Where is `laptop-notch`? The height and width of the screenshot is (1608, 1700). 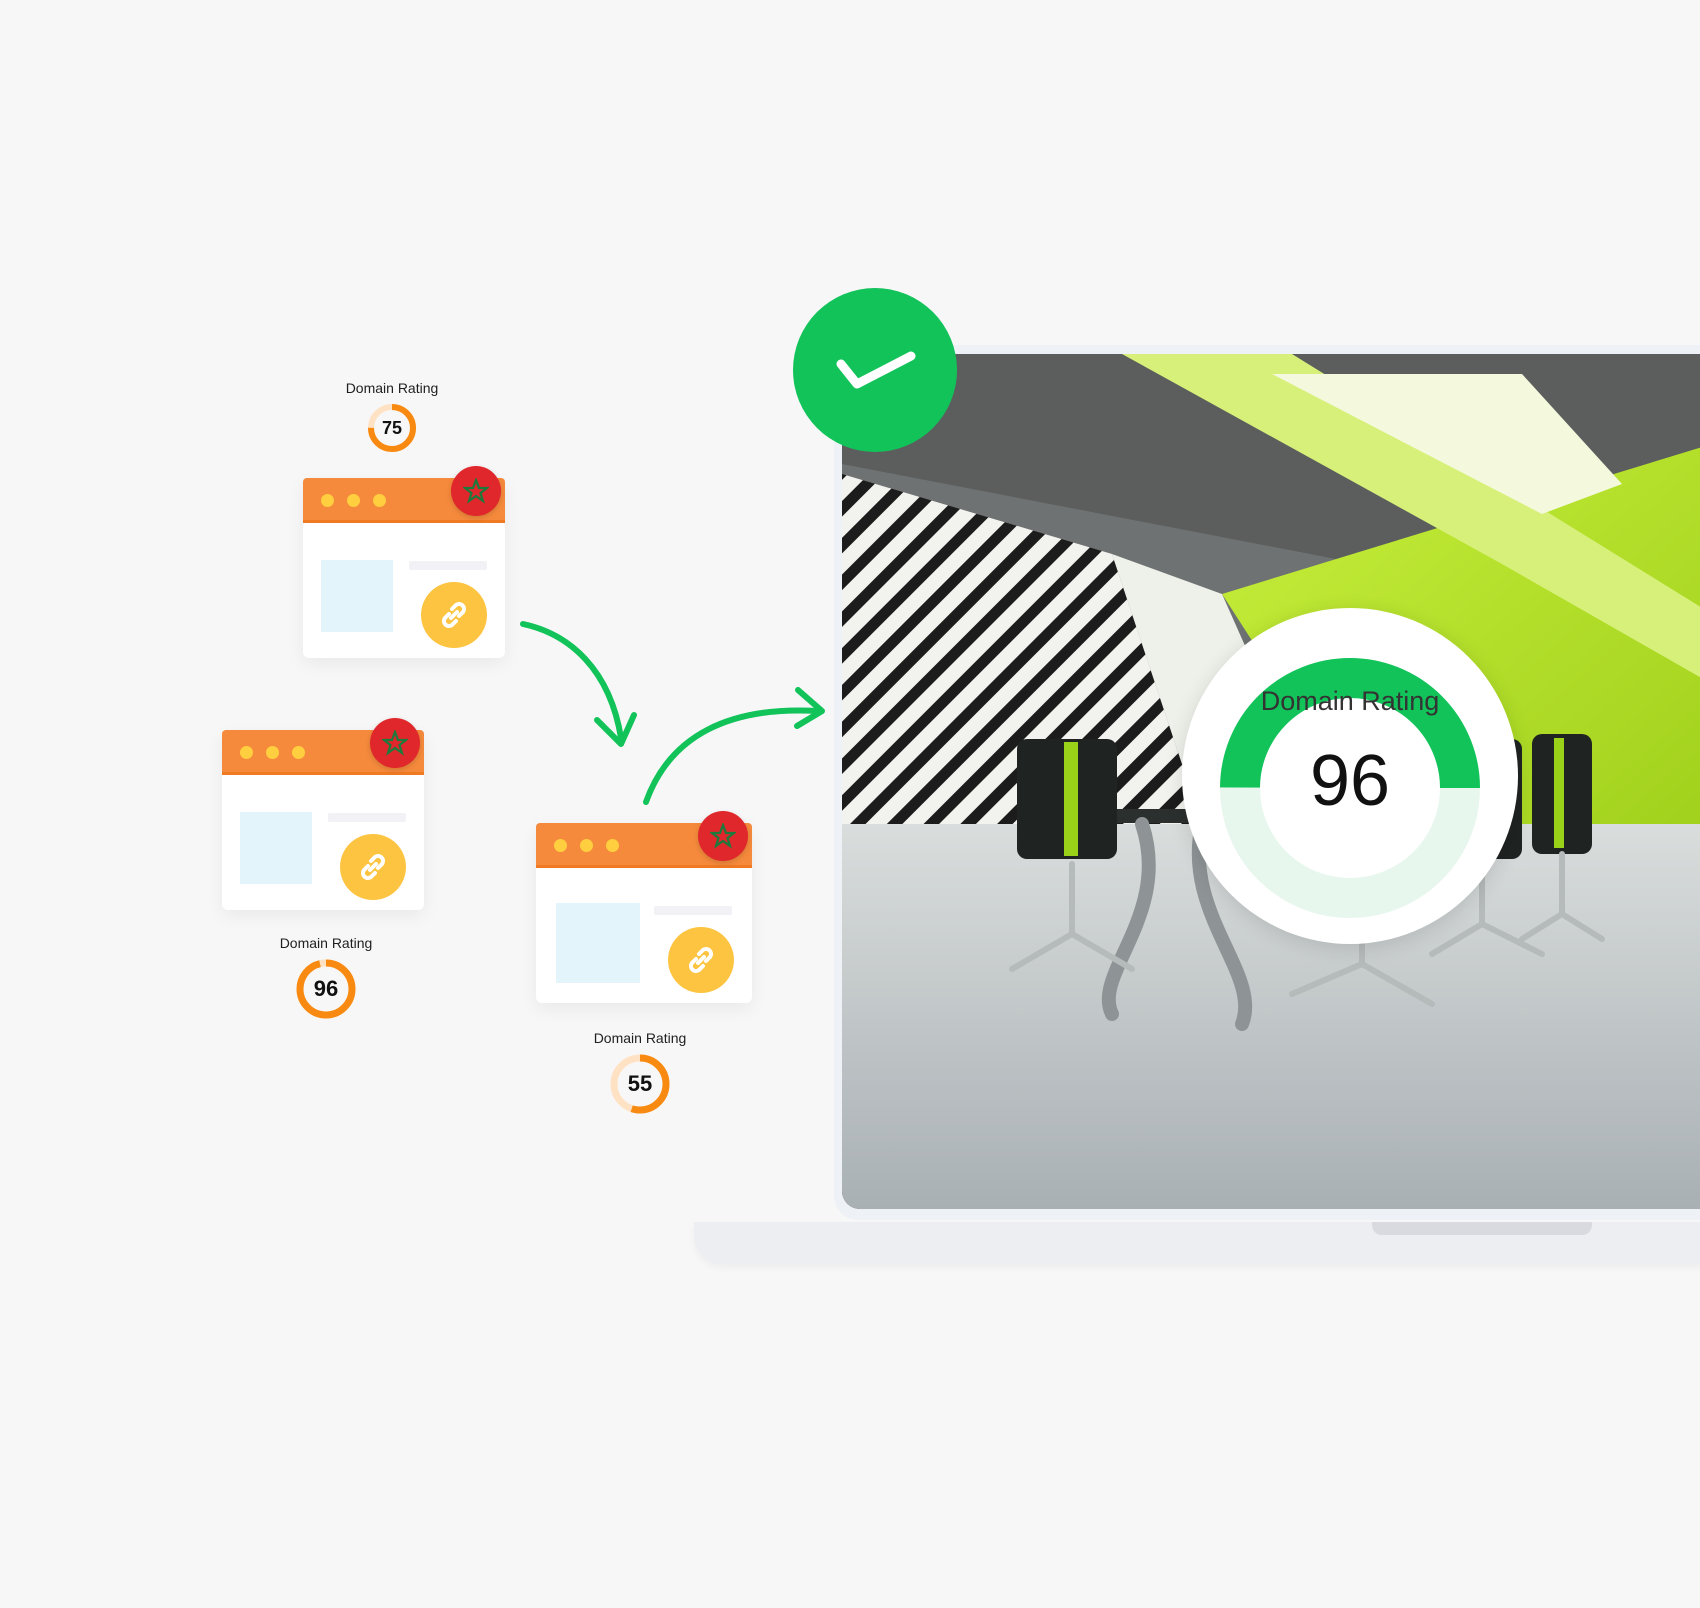 laptop-notch is located at coordinates (1482, 1228).